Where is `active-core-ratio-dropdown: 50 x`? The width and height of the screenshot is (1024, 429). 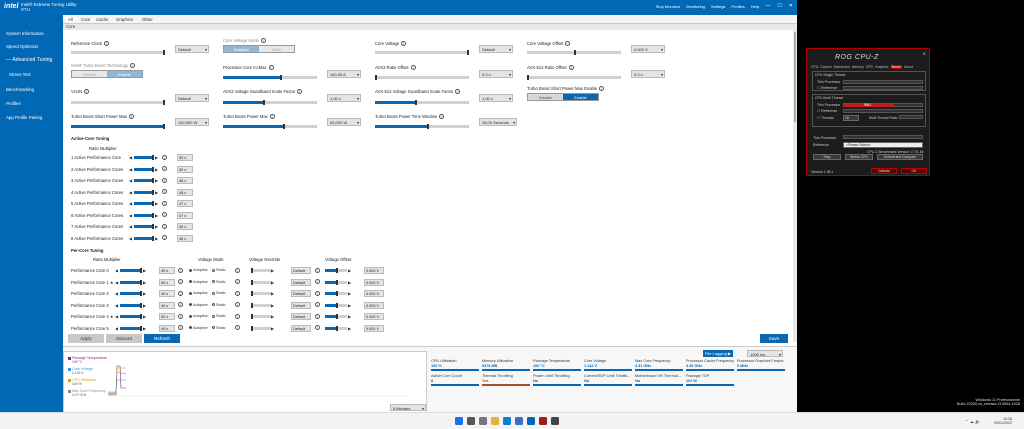 active-core-ratio-dropdown: 50 x is located at coordinates (185, 157).